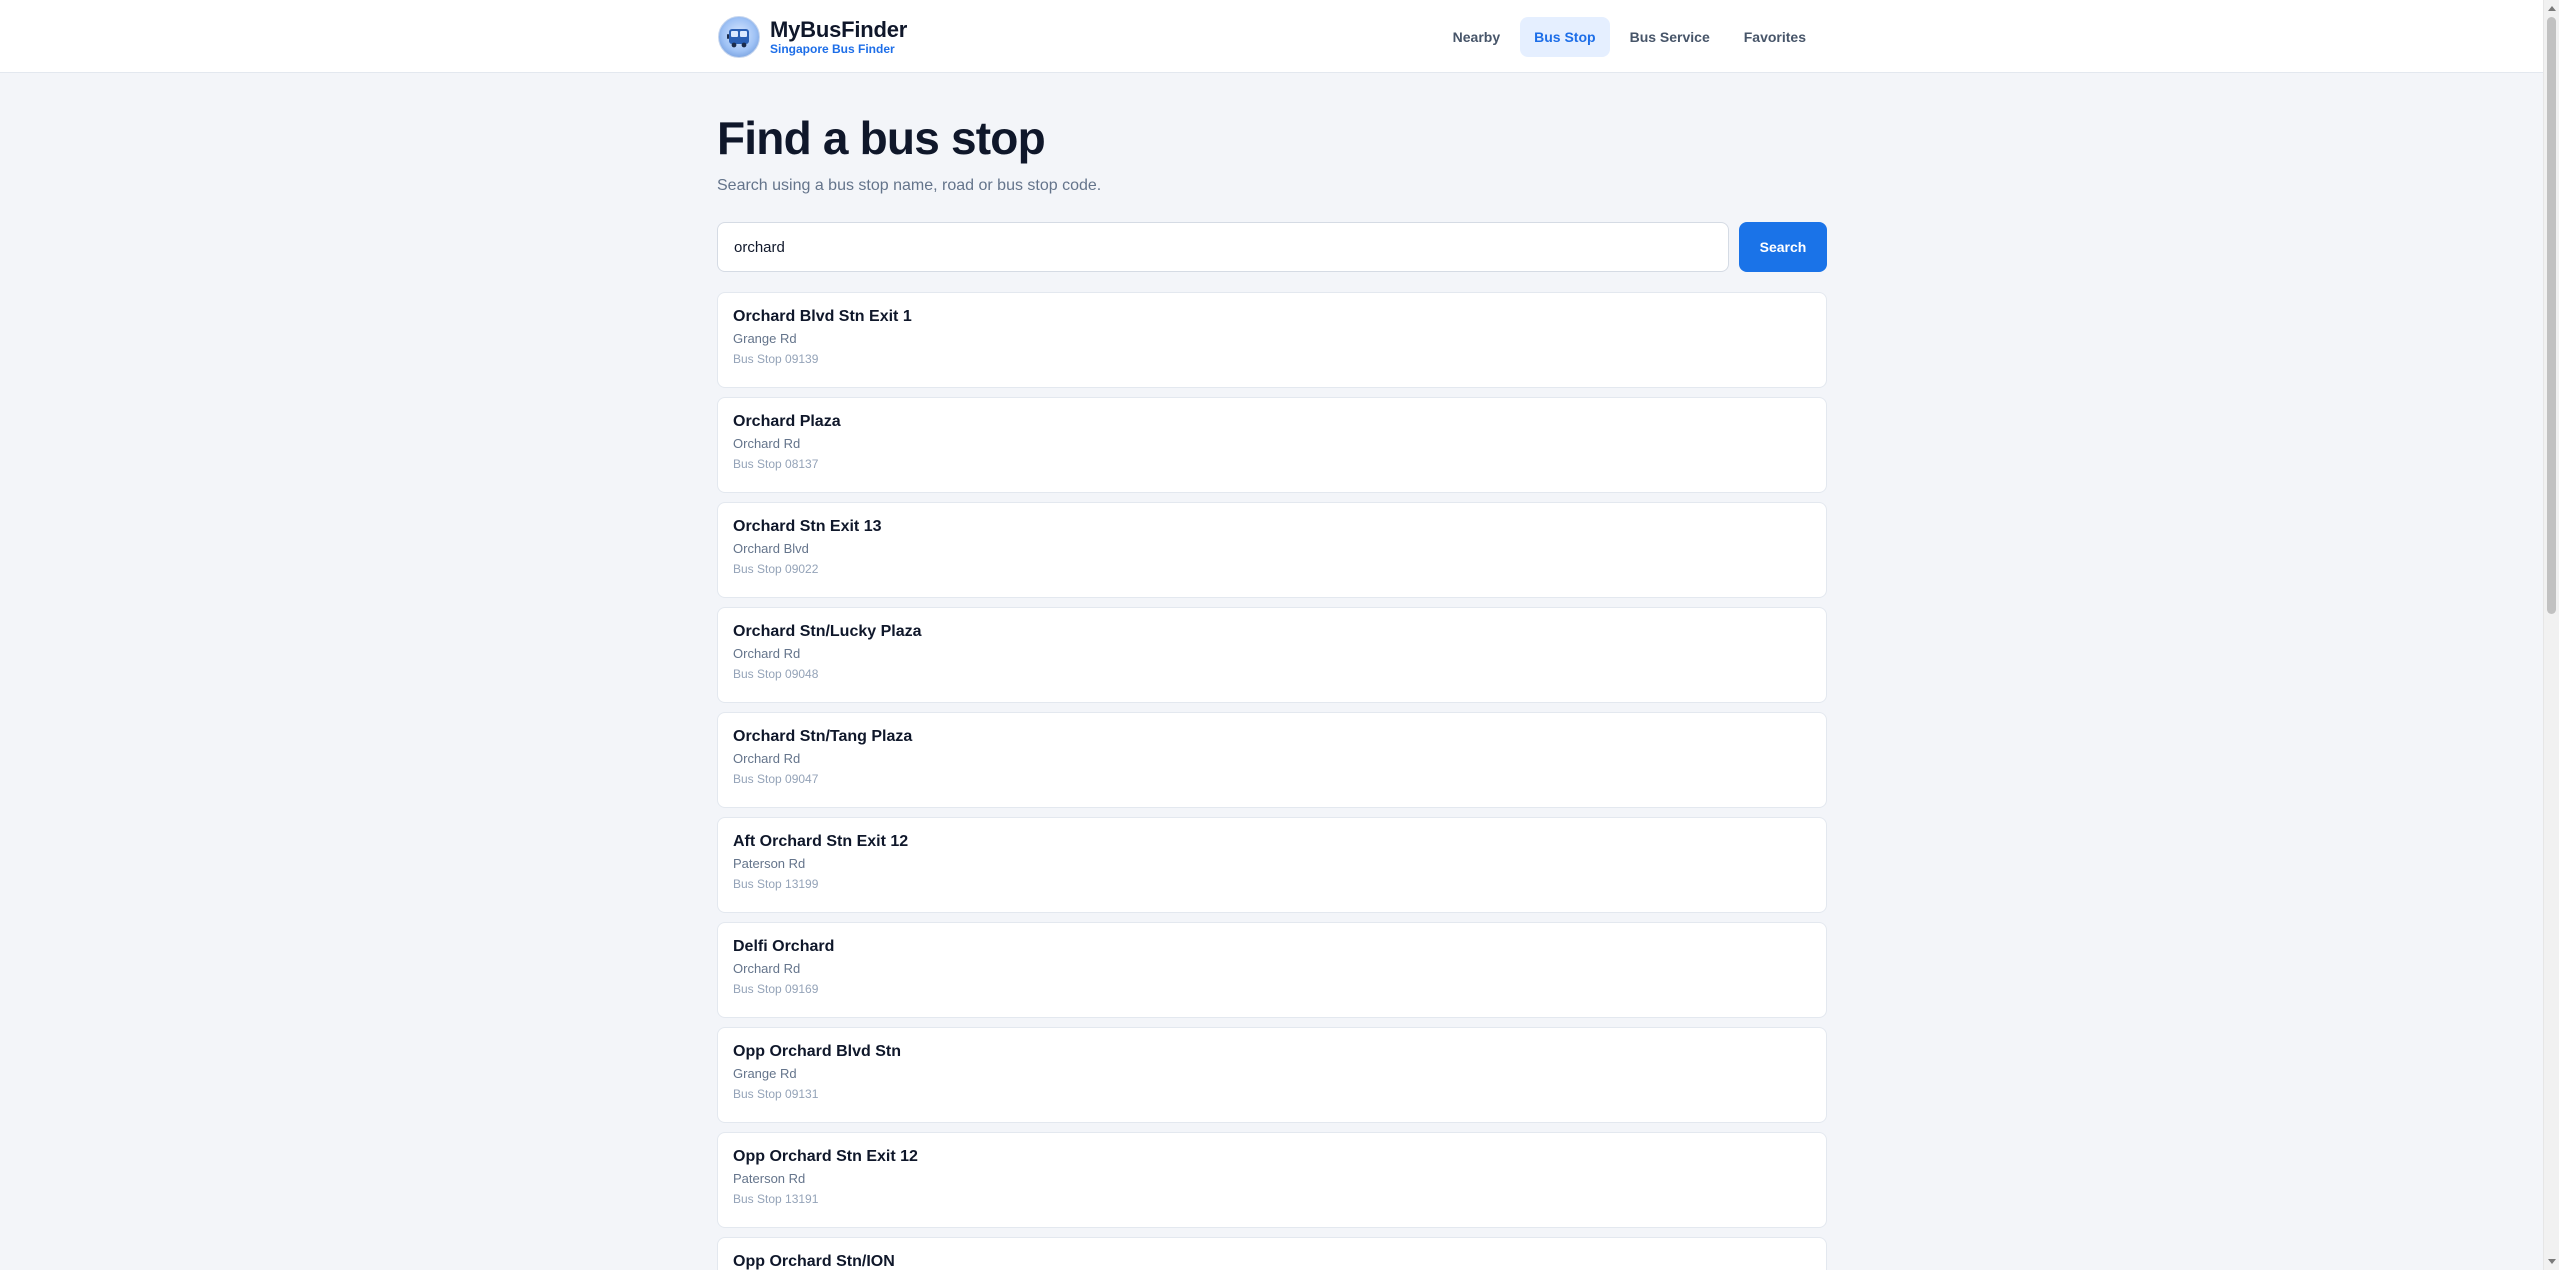  I want to click on stop-name: Orchard Stn Exit 13, so click(807, 526).